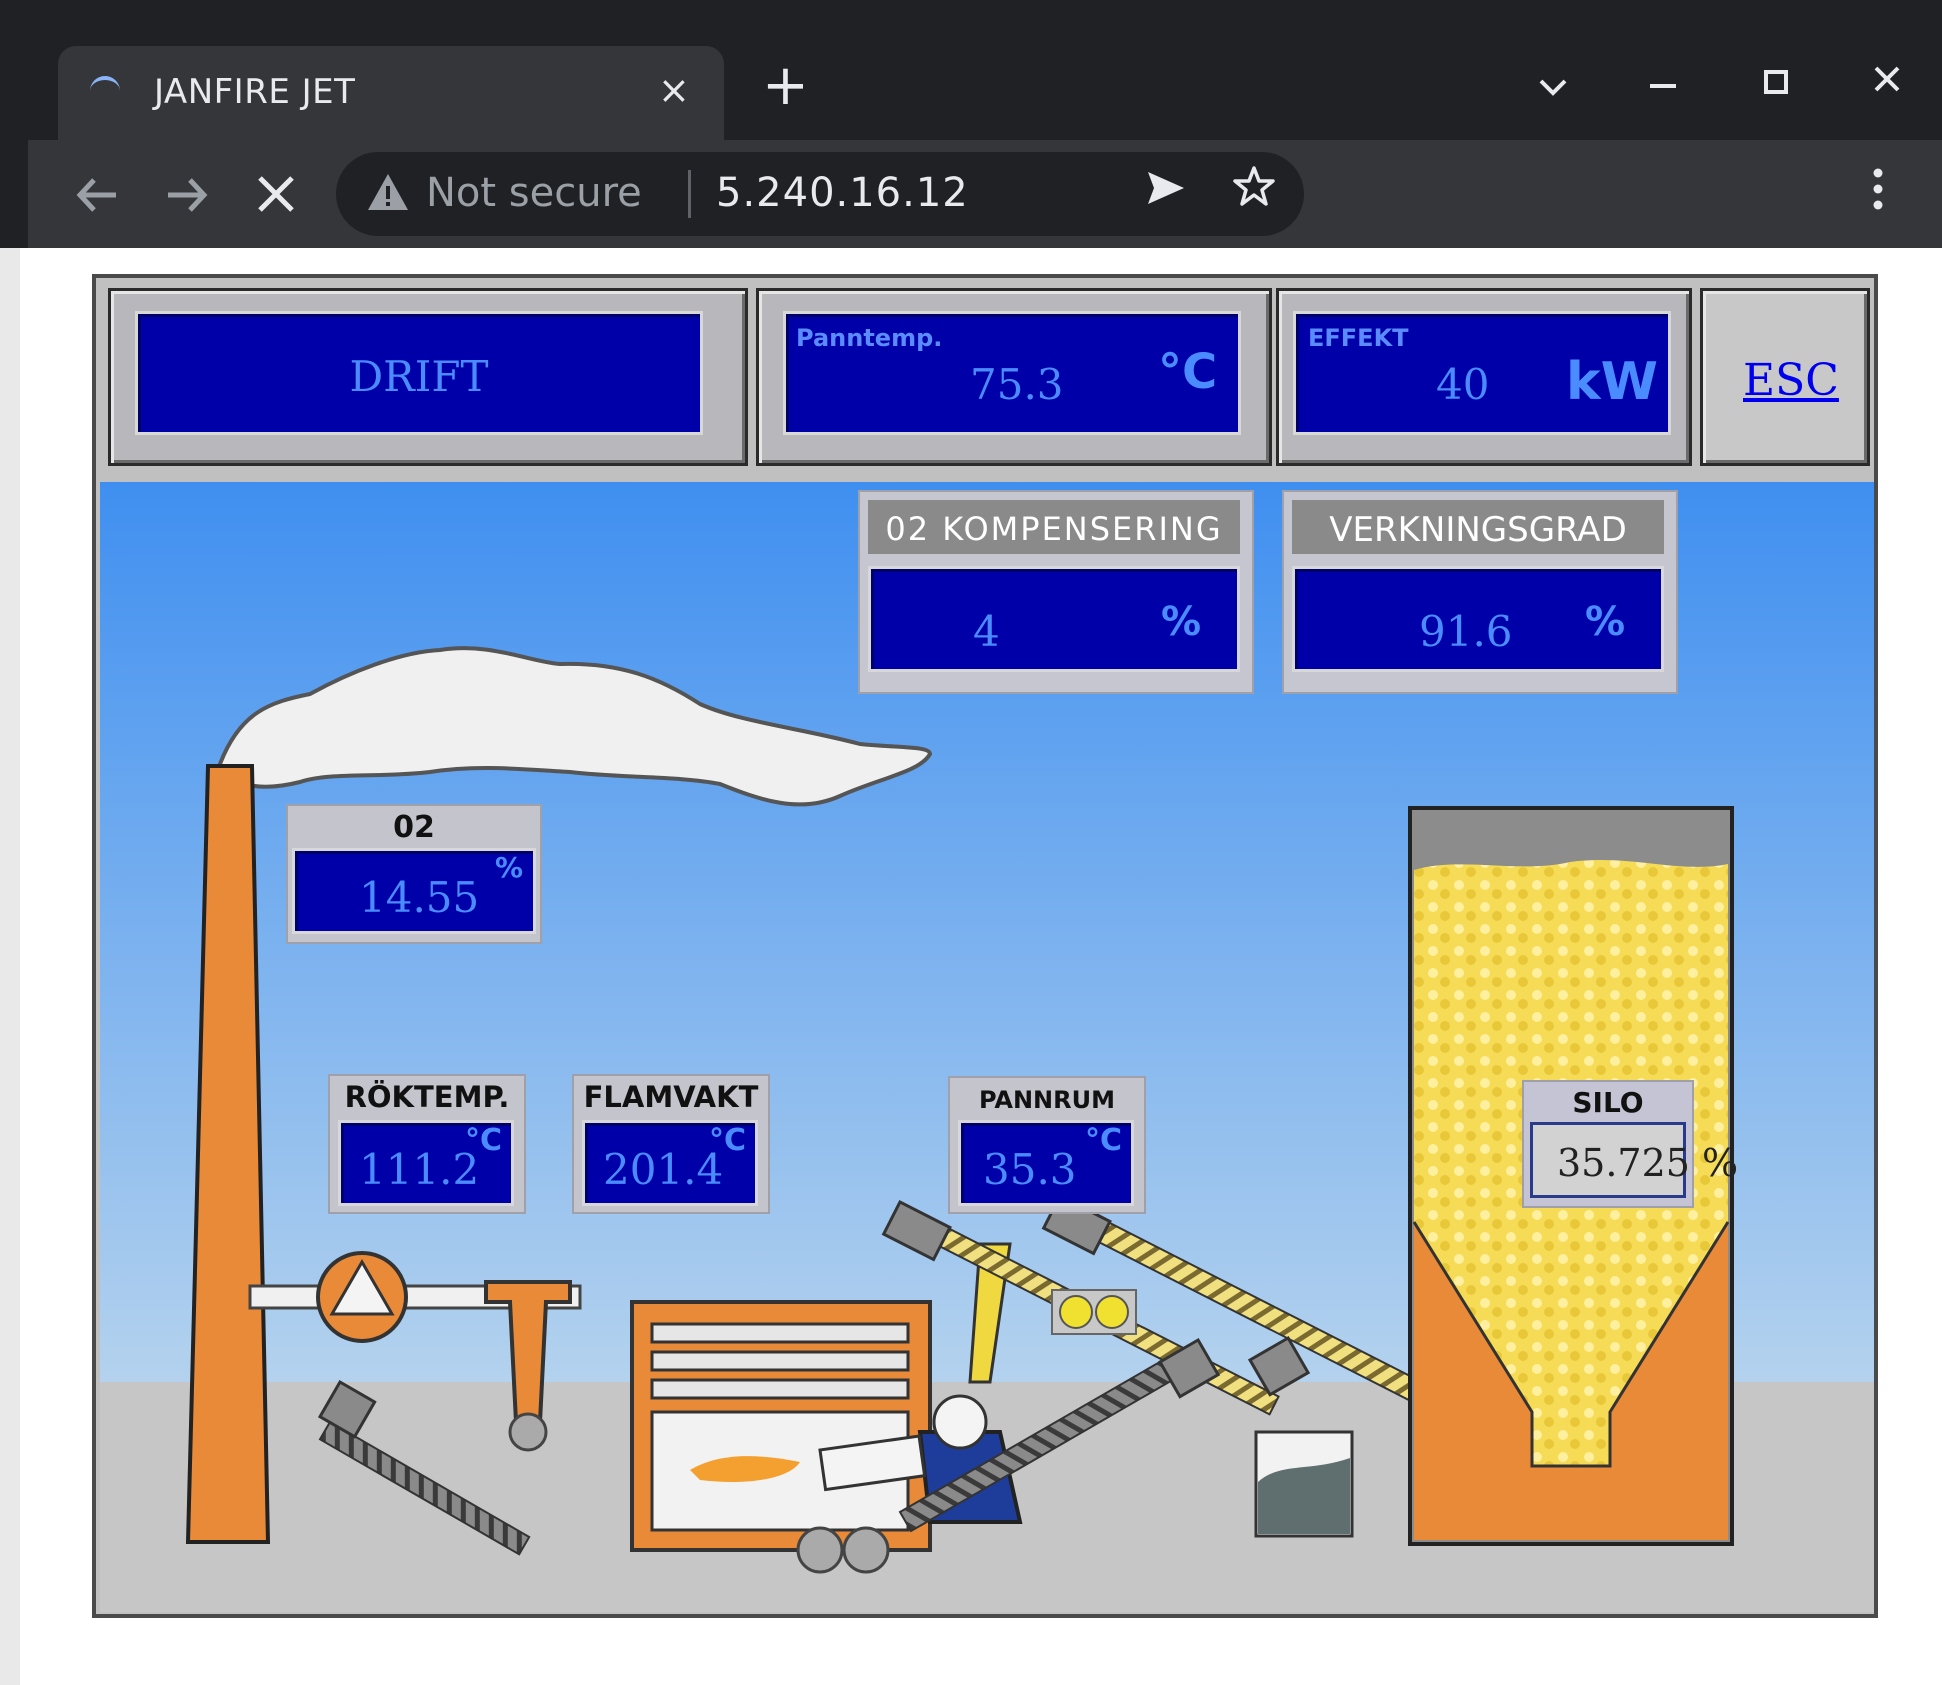 This screenshot has height=1685, width=1942. What do you see at coordinates (105, 91) in the screenshot?
I see `loading-icon` at bounding box center [105, 91].